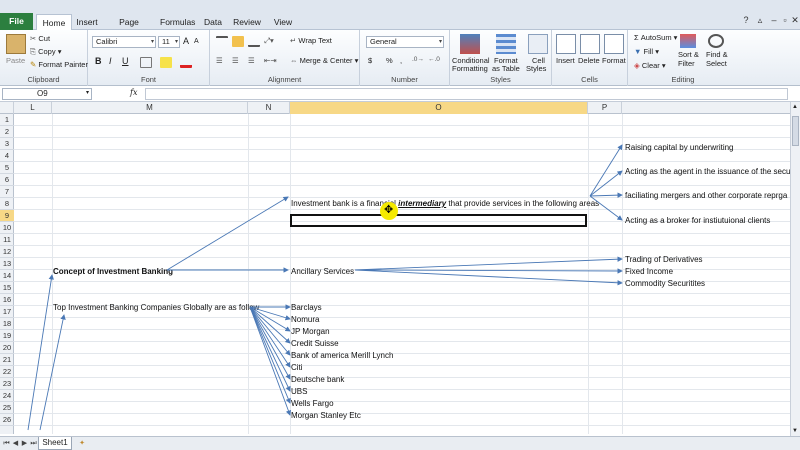 The image size is (800, 450). I want to click on italic-button: I, so click(110, 61).